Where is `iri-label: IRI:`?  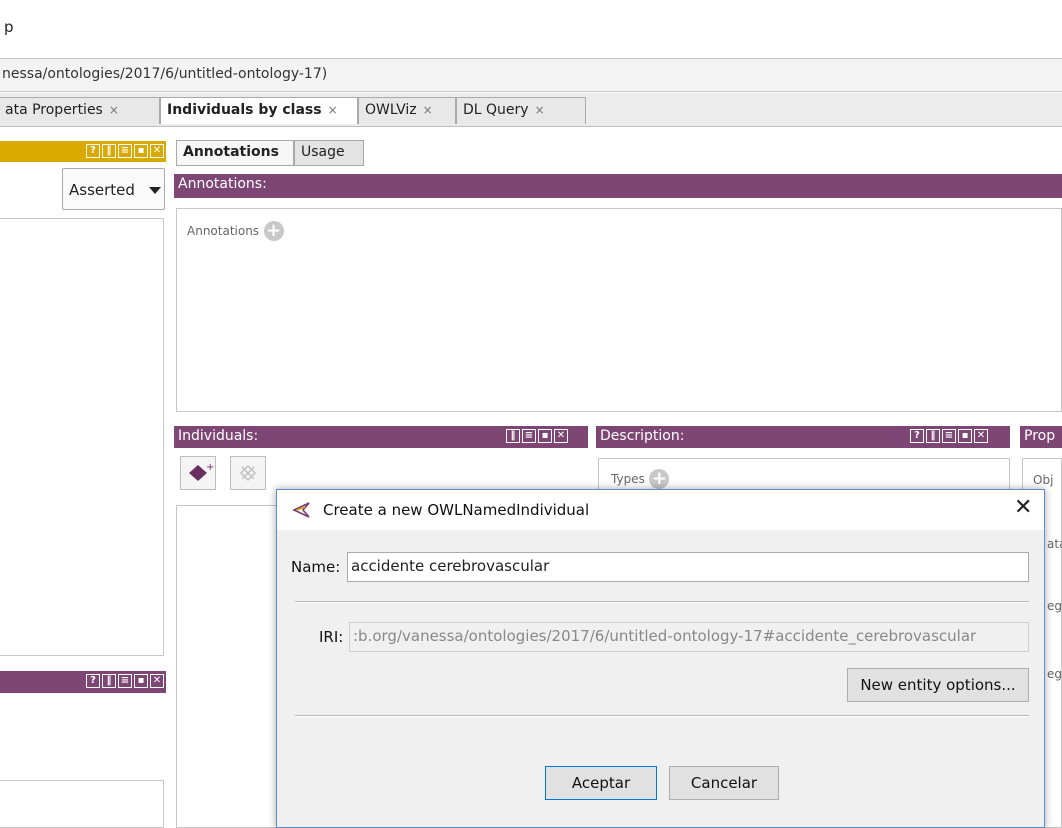
iri-label: IRI: is located at coordinates (331, 637).